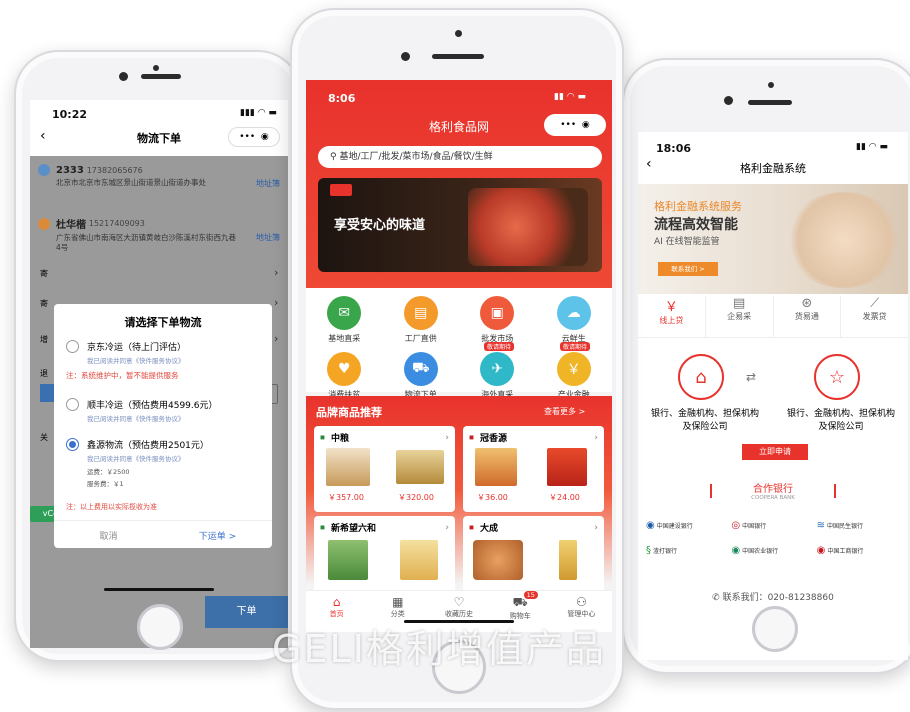 The width and height of the screenshot is (910, 712). What do you see at coordinates (44, 170) in the screenshot?
I see `sender-icon` at bounding box center [44, 170].